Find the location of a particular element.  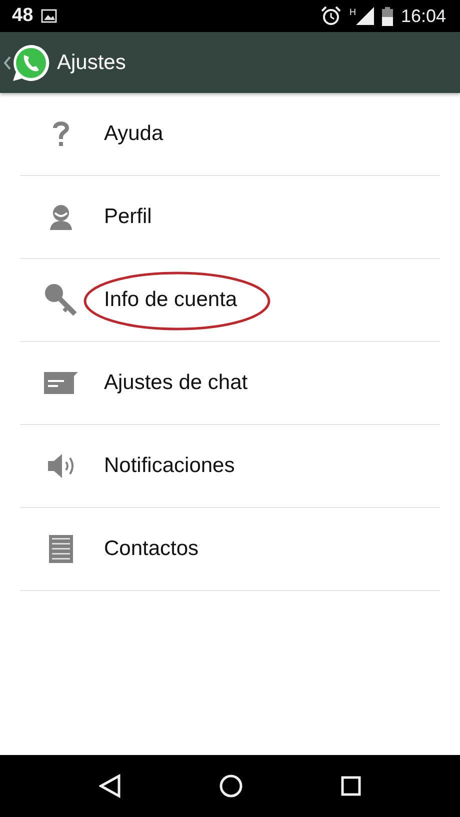

question-mark-icon is located at coordinates (61, 134).